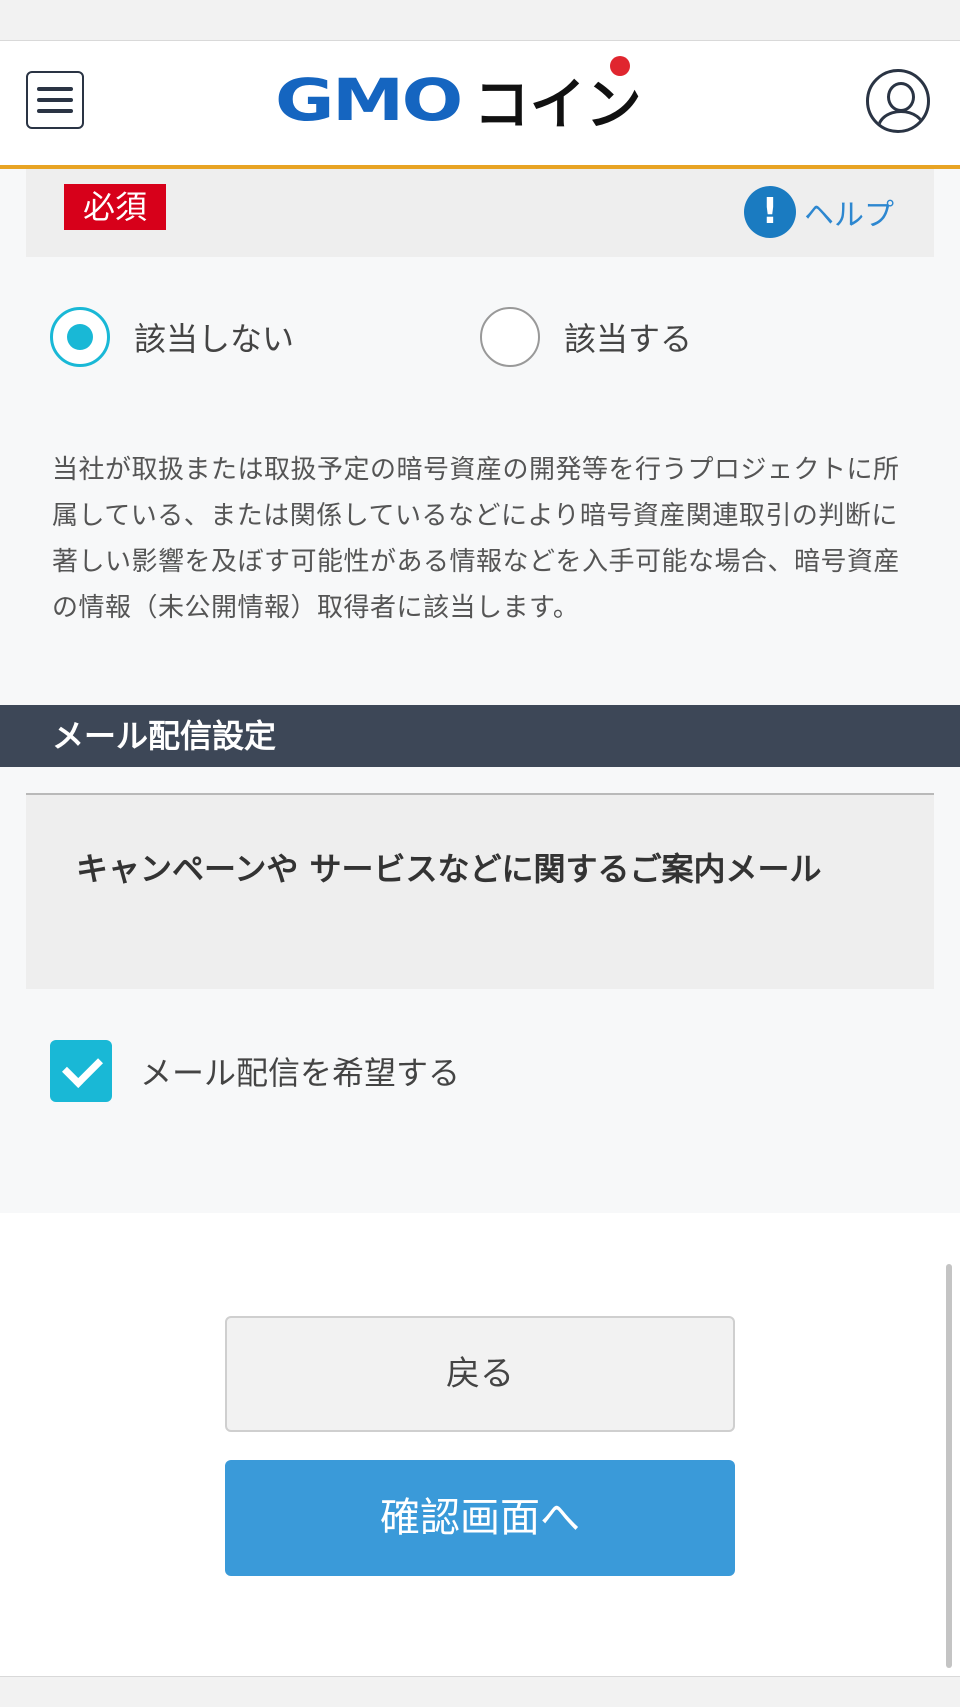 This screenshot has width=960, height=1707. I want to click on radio-button-unselected, so click(510, 337).